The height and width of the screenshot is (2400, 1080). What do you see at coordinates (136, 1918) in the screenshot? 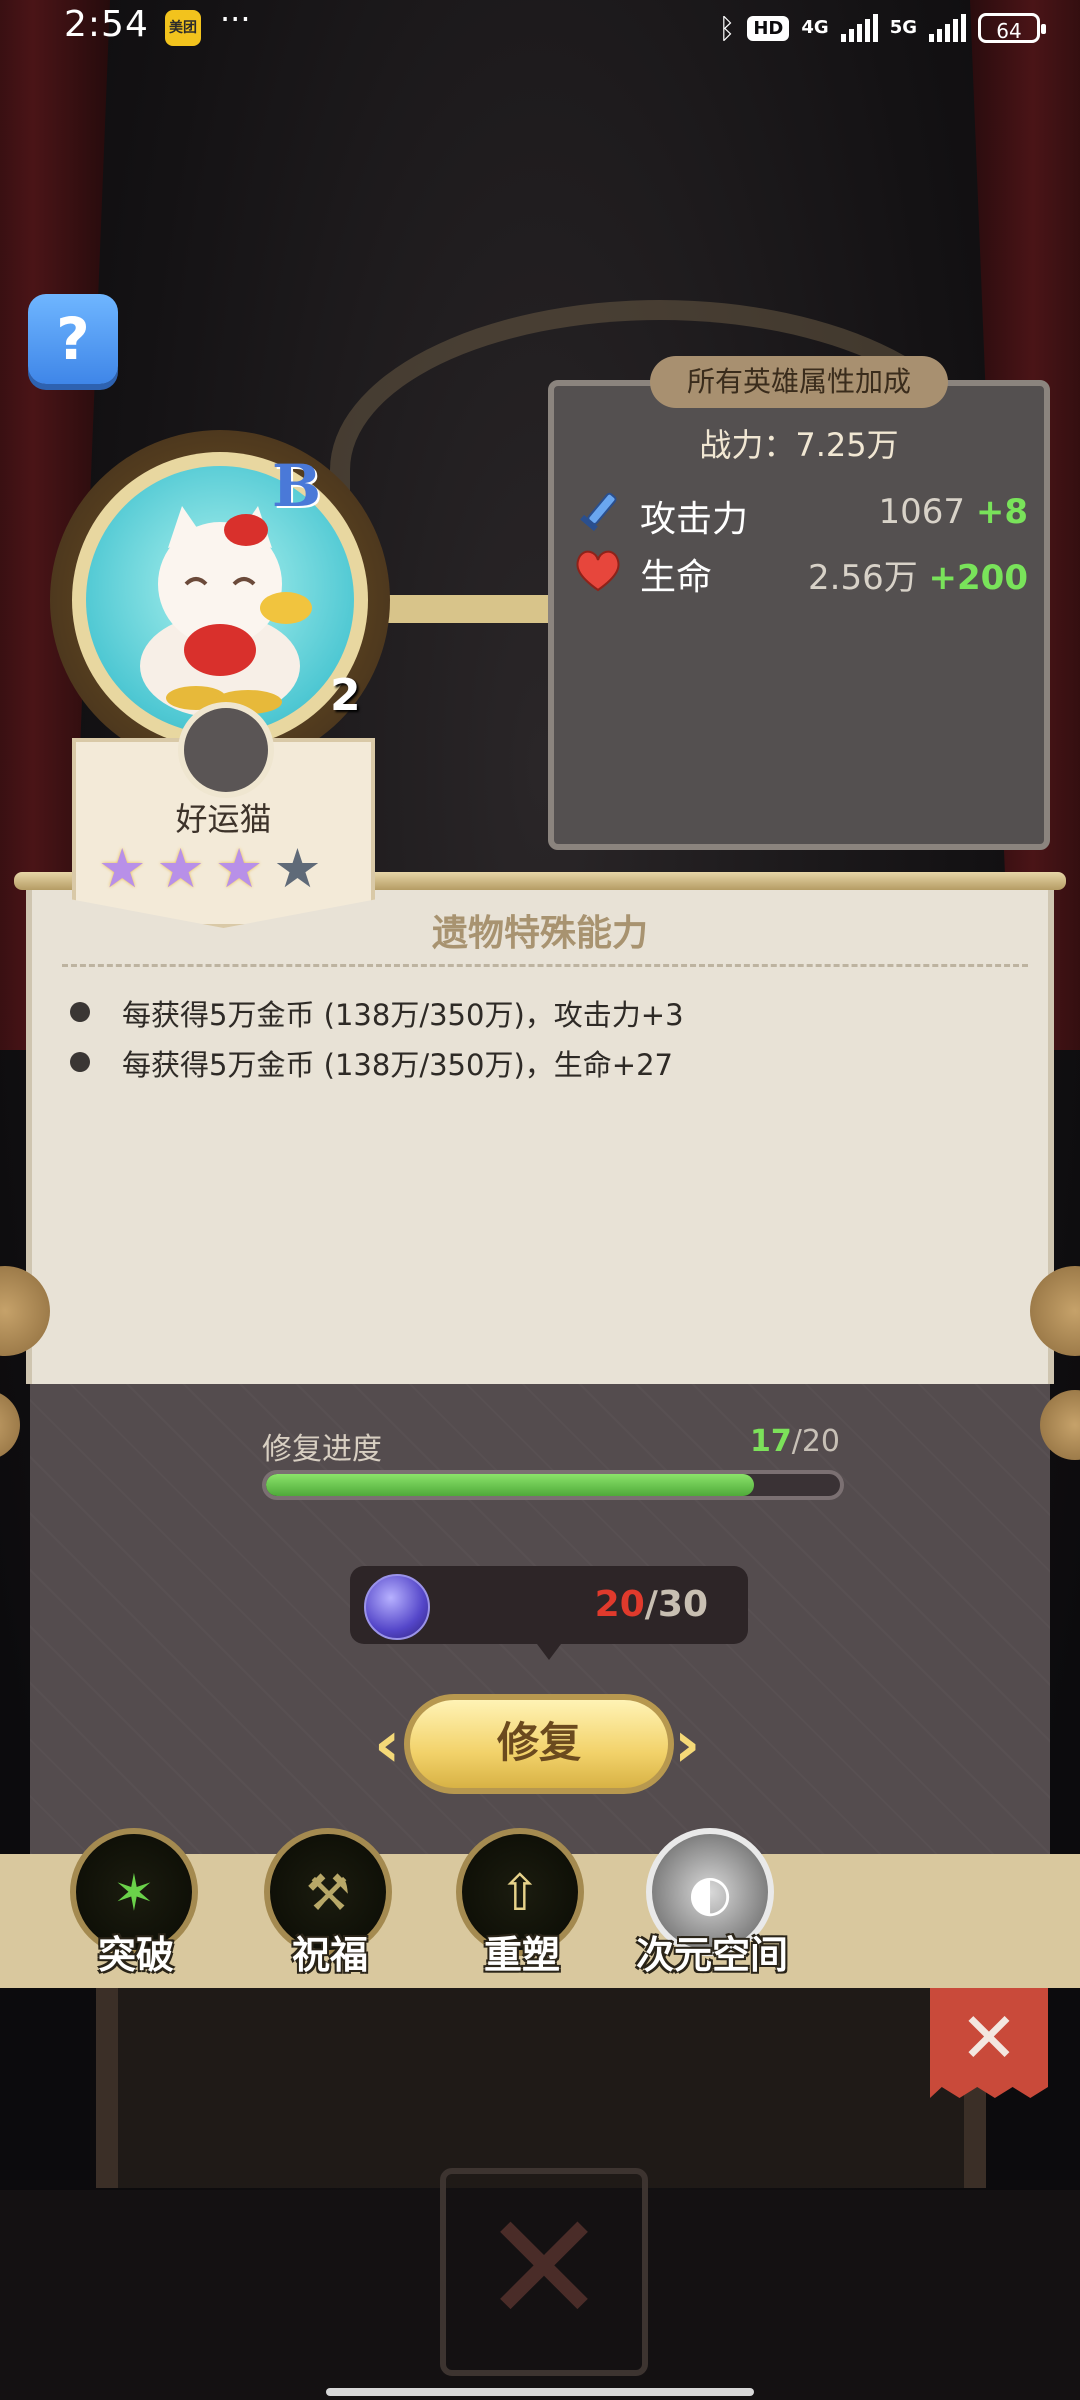
I see `tab-breakthrough: ✶ 突破` at bounding box center [136, 1918].